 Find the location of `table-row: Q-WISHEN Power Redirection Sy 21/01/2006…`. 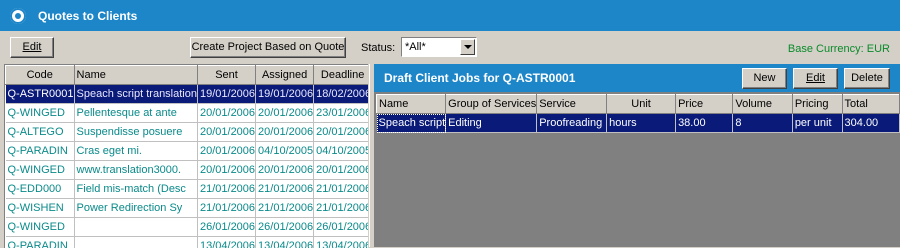

table-row: Q-WISHEN Power Redirection Sy 21/01/2006… is located at coordinates (187, 208).